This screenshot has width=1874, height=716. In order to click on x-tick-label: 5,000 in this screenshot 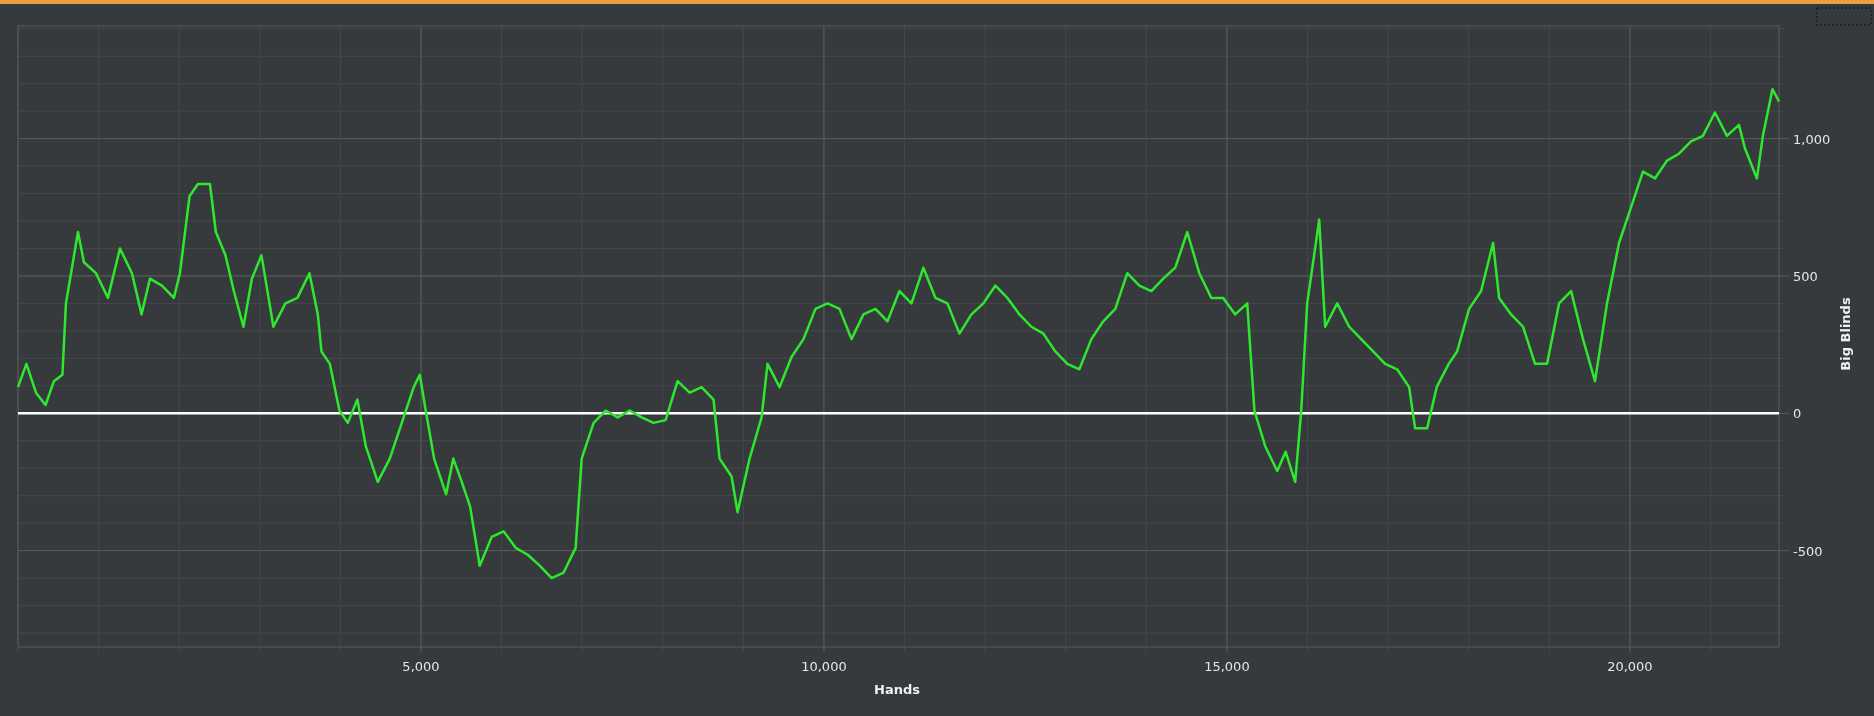, I will do `click(421, 666)`.